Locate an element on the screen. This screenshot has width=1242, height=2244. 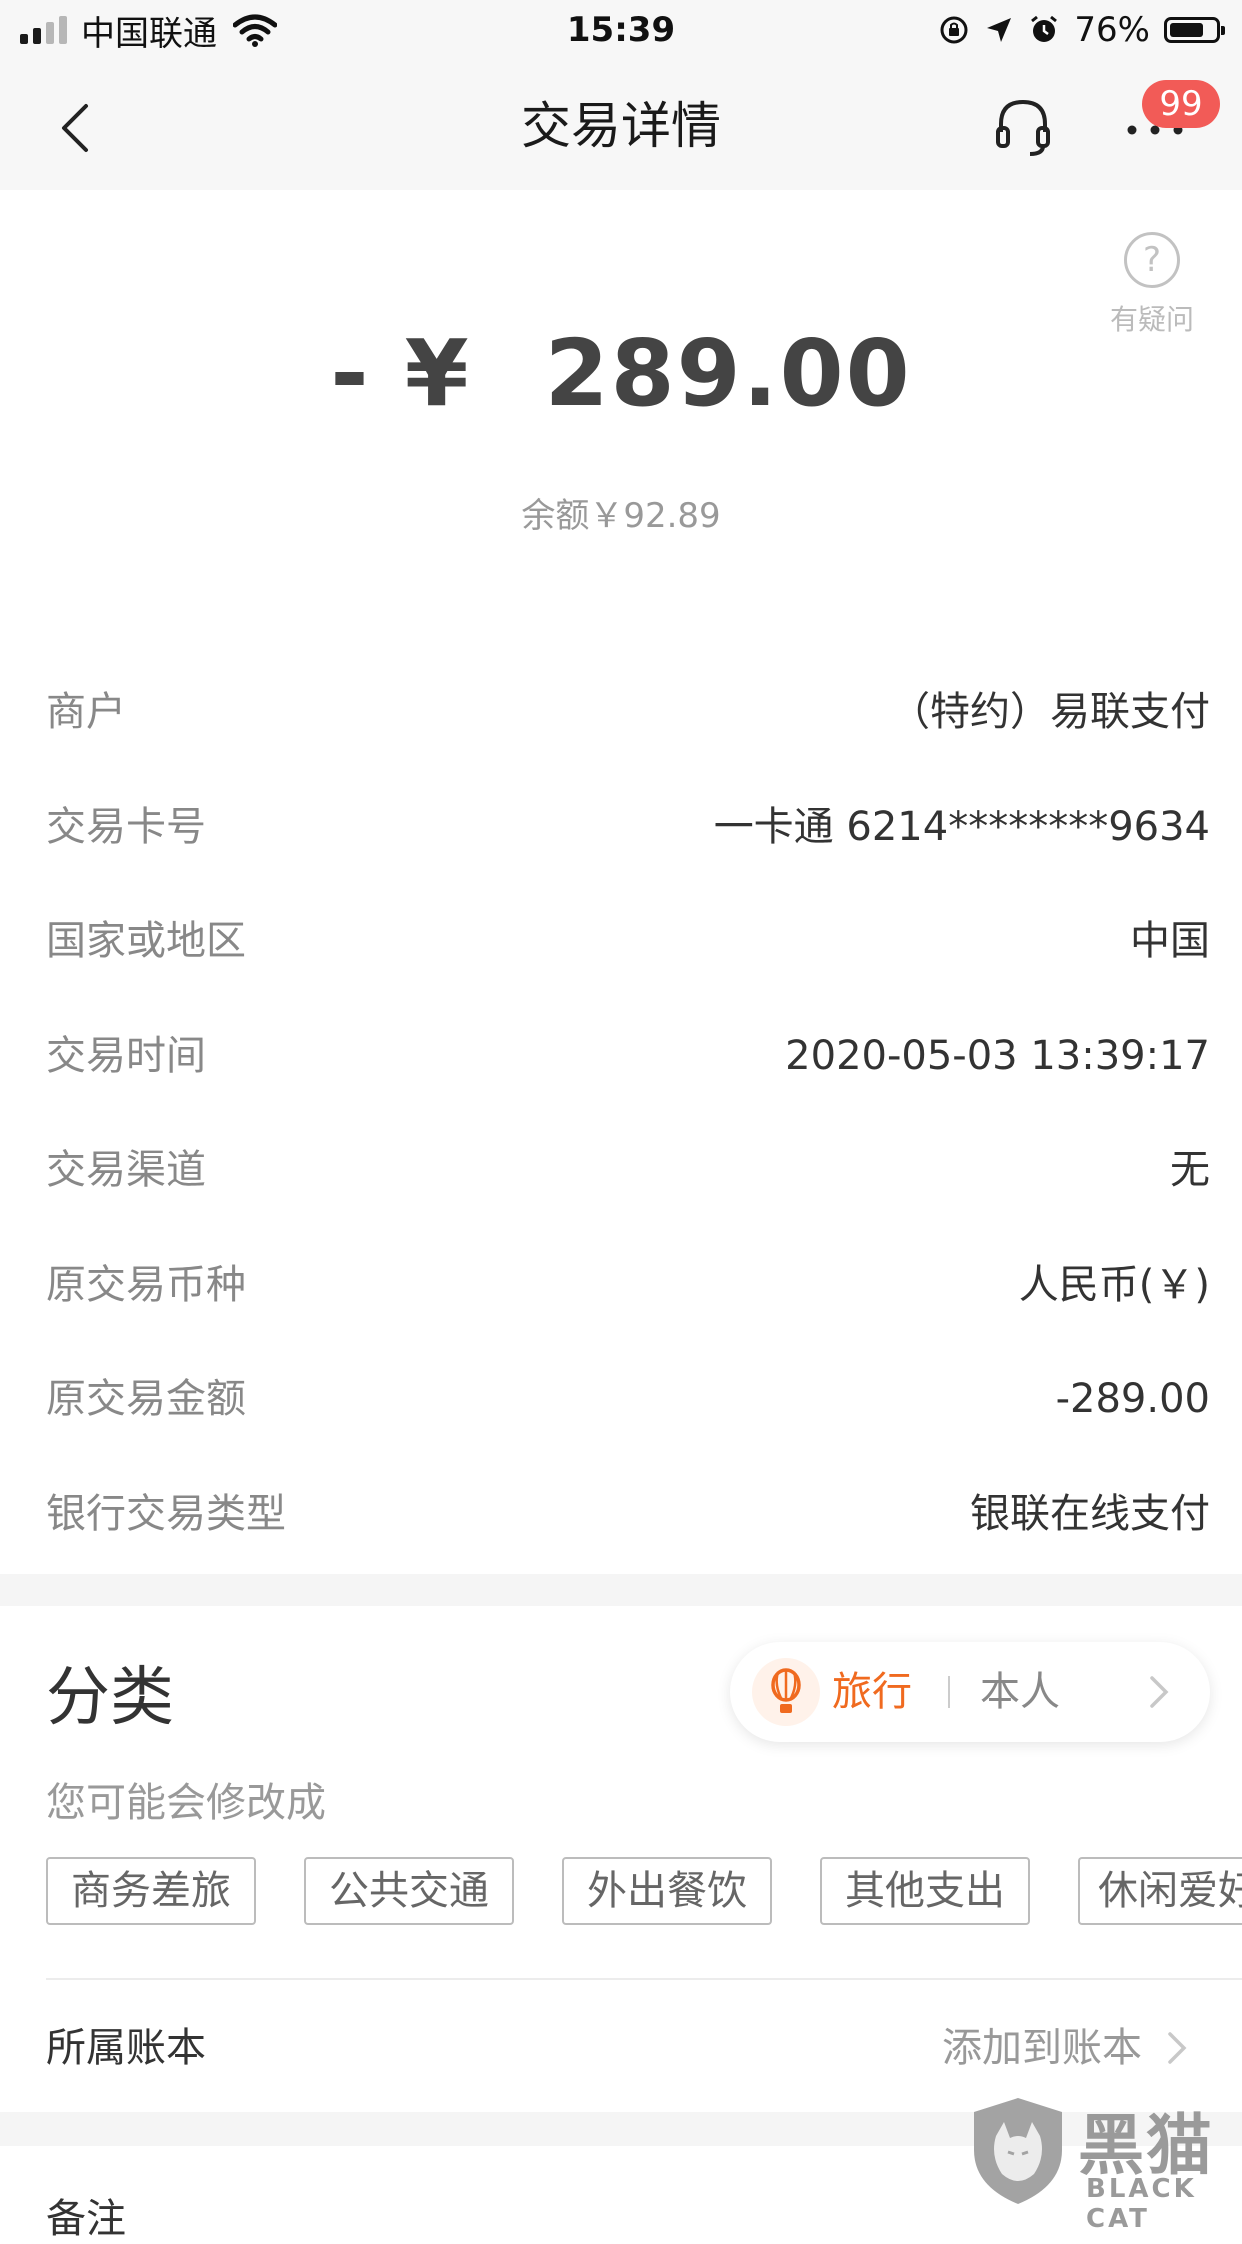
detail-row-original-amount: 原交易金额 -289.00 is located at coordinates (621, 1399).